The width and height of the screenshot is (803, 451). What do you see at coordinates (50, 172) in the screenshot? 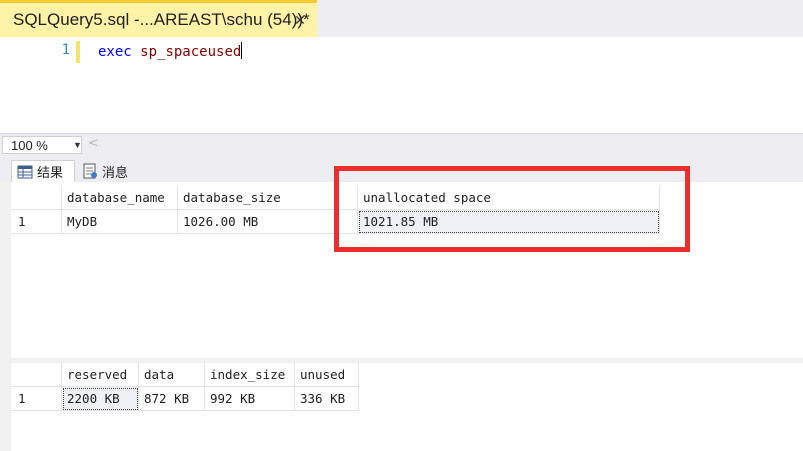
I see `tab-results-label: 结果` at bounding box center [50, 172].